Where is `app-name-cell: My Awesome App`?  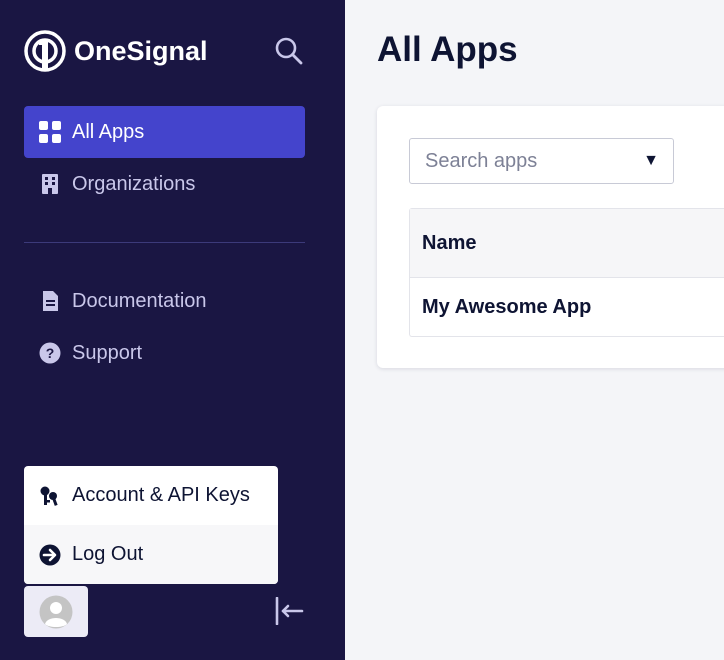
app-name-cell: My Awesome App is located at coordinates (506, 307).